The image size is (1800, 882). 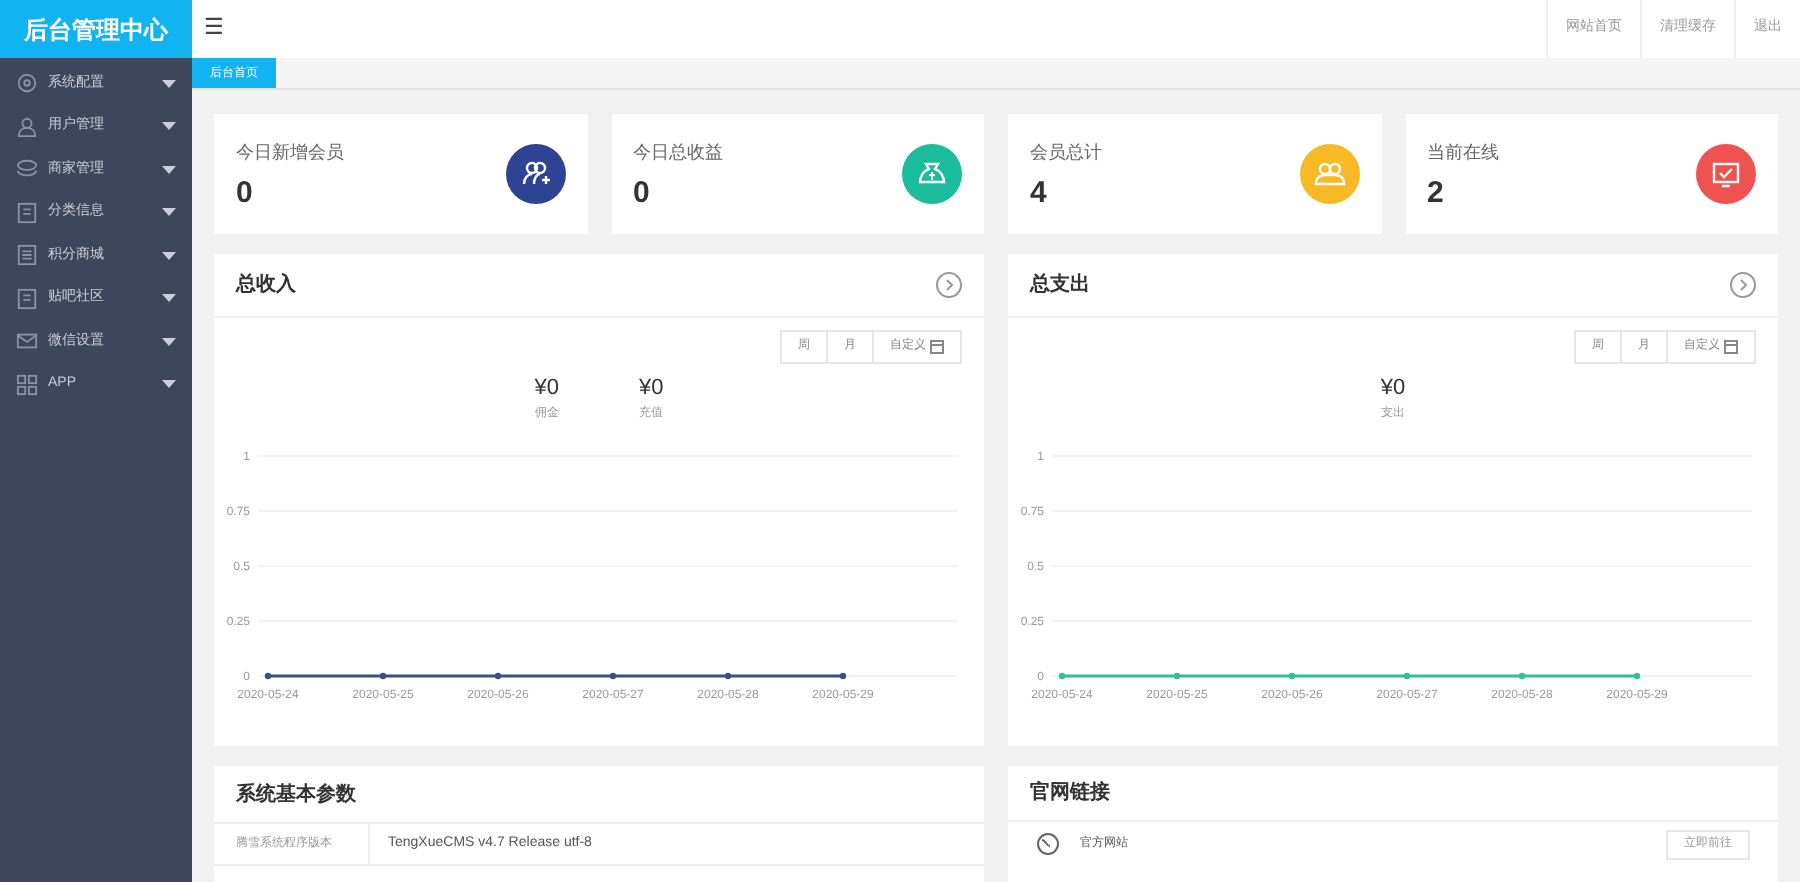 I want to click on stat-label: 今日总收益, so click(x=678, y=152).